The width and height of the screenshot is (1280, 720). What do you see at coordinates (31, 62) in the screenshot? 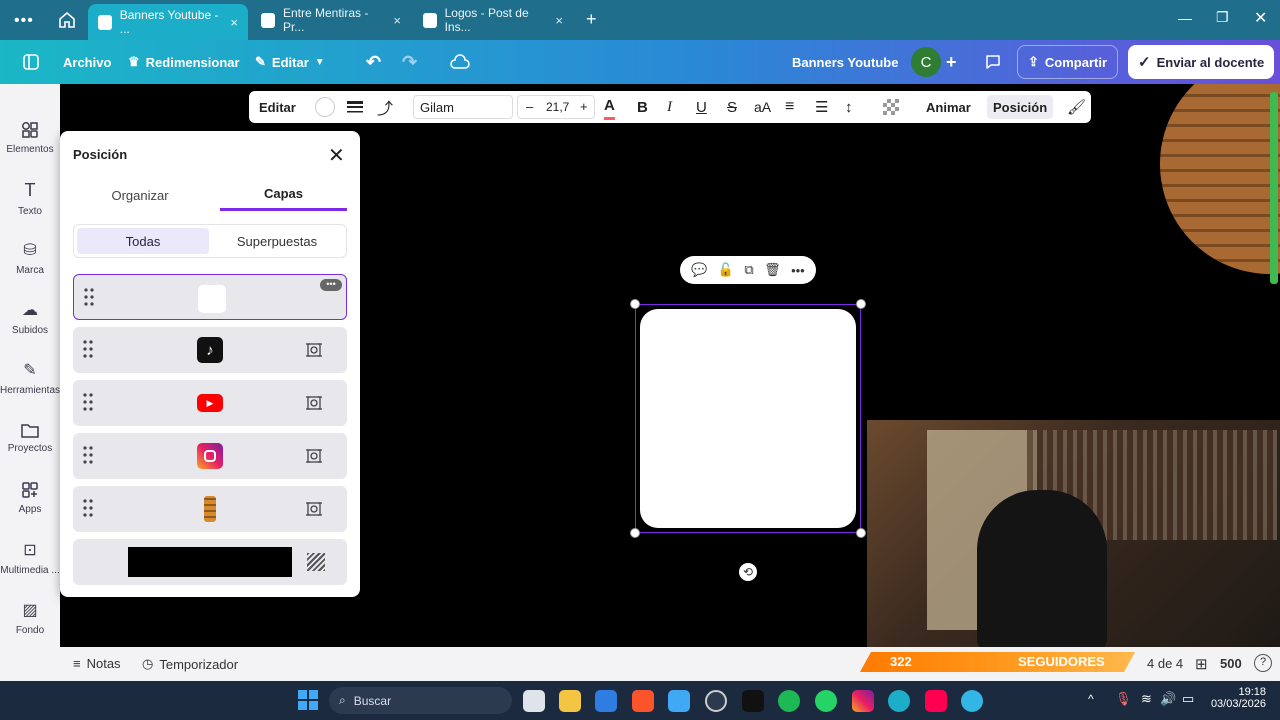
I see `toggle-sidebar-icon` at bounding box center [31, 62].